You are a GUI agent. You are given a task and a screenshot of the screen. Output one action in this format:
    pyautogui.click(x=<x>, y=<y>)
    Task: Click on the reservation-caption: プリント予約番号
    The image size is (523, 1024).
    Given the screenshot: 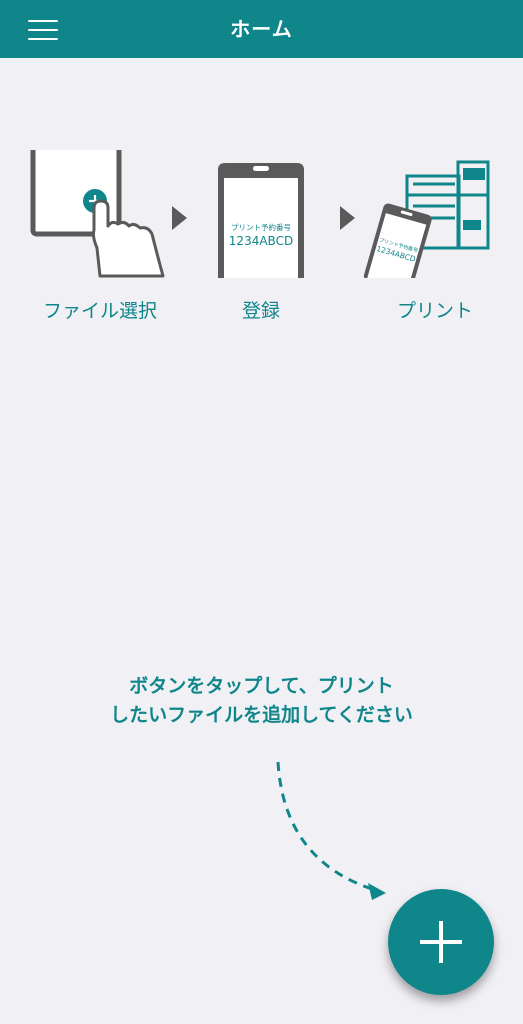 What is the action you would take?
    pyautogui.click(x=261, y=227)
    